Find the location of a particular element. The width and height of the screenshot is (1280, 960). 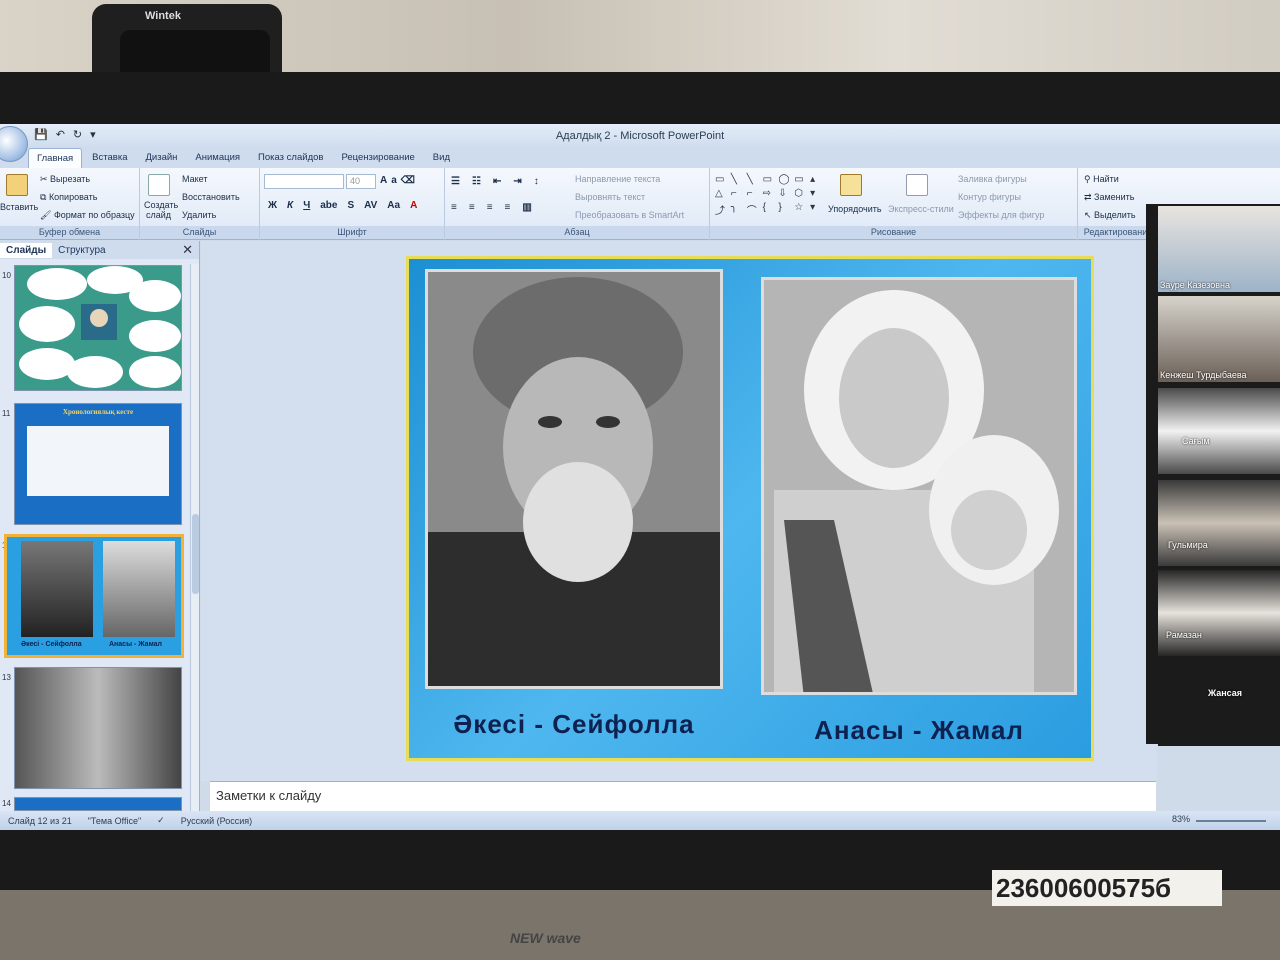

numbering-icon: ☷ is located at coordinates (476, 181).